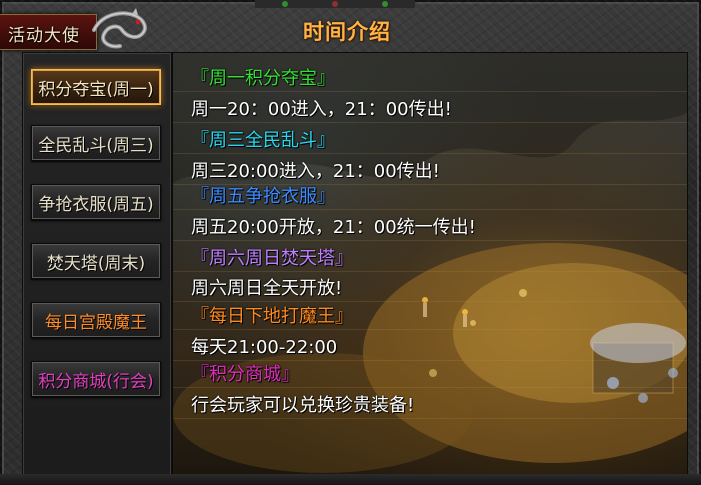 The height and width of the screenshot is (485, 701). I want to click on event-name-row: 『周五争抢衣服』, so click(430, 194).